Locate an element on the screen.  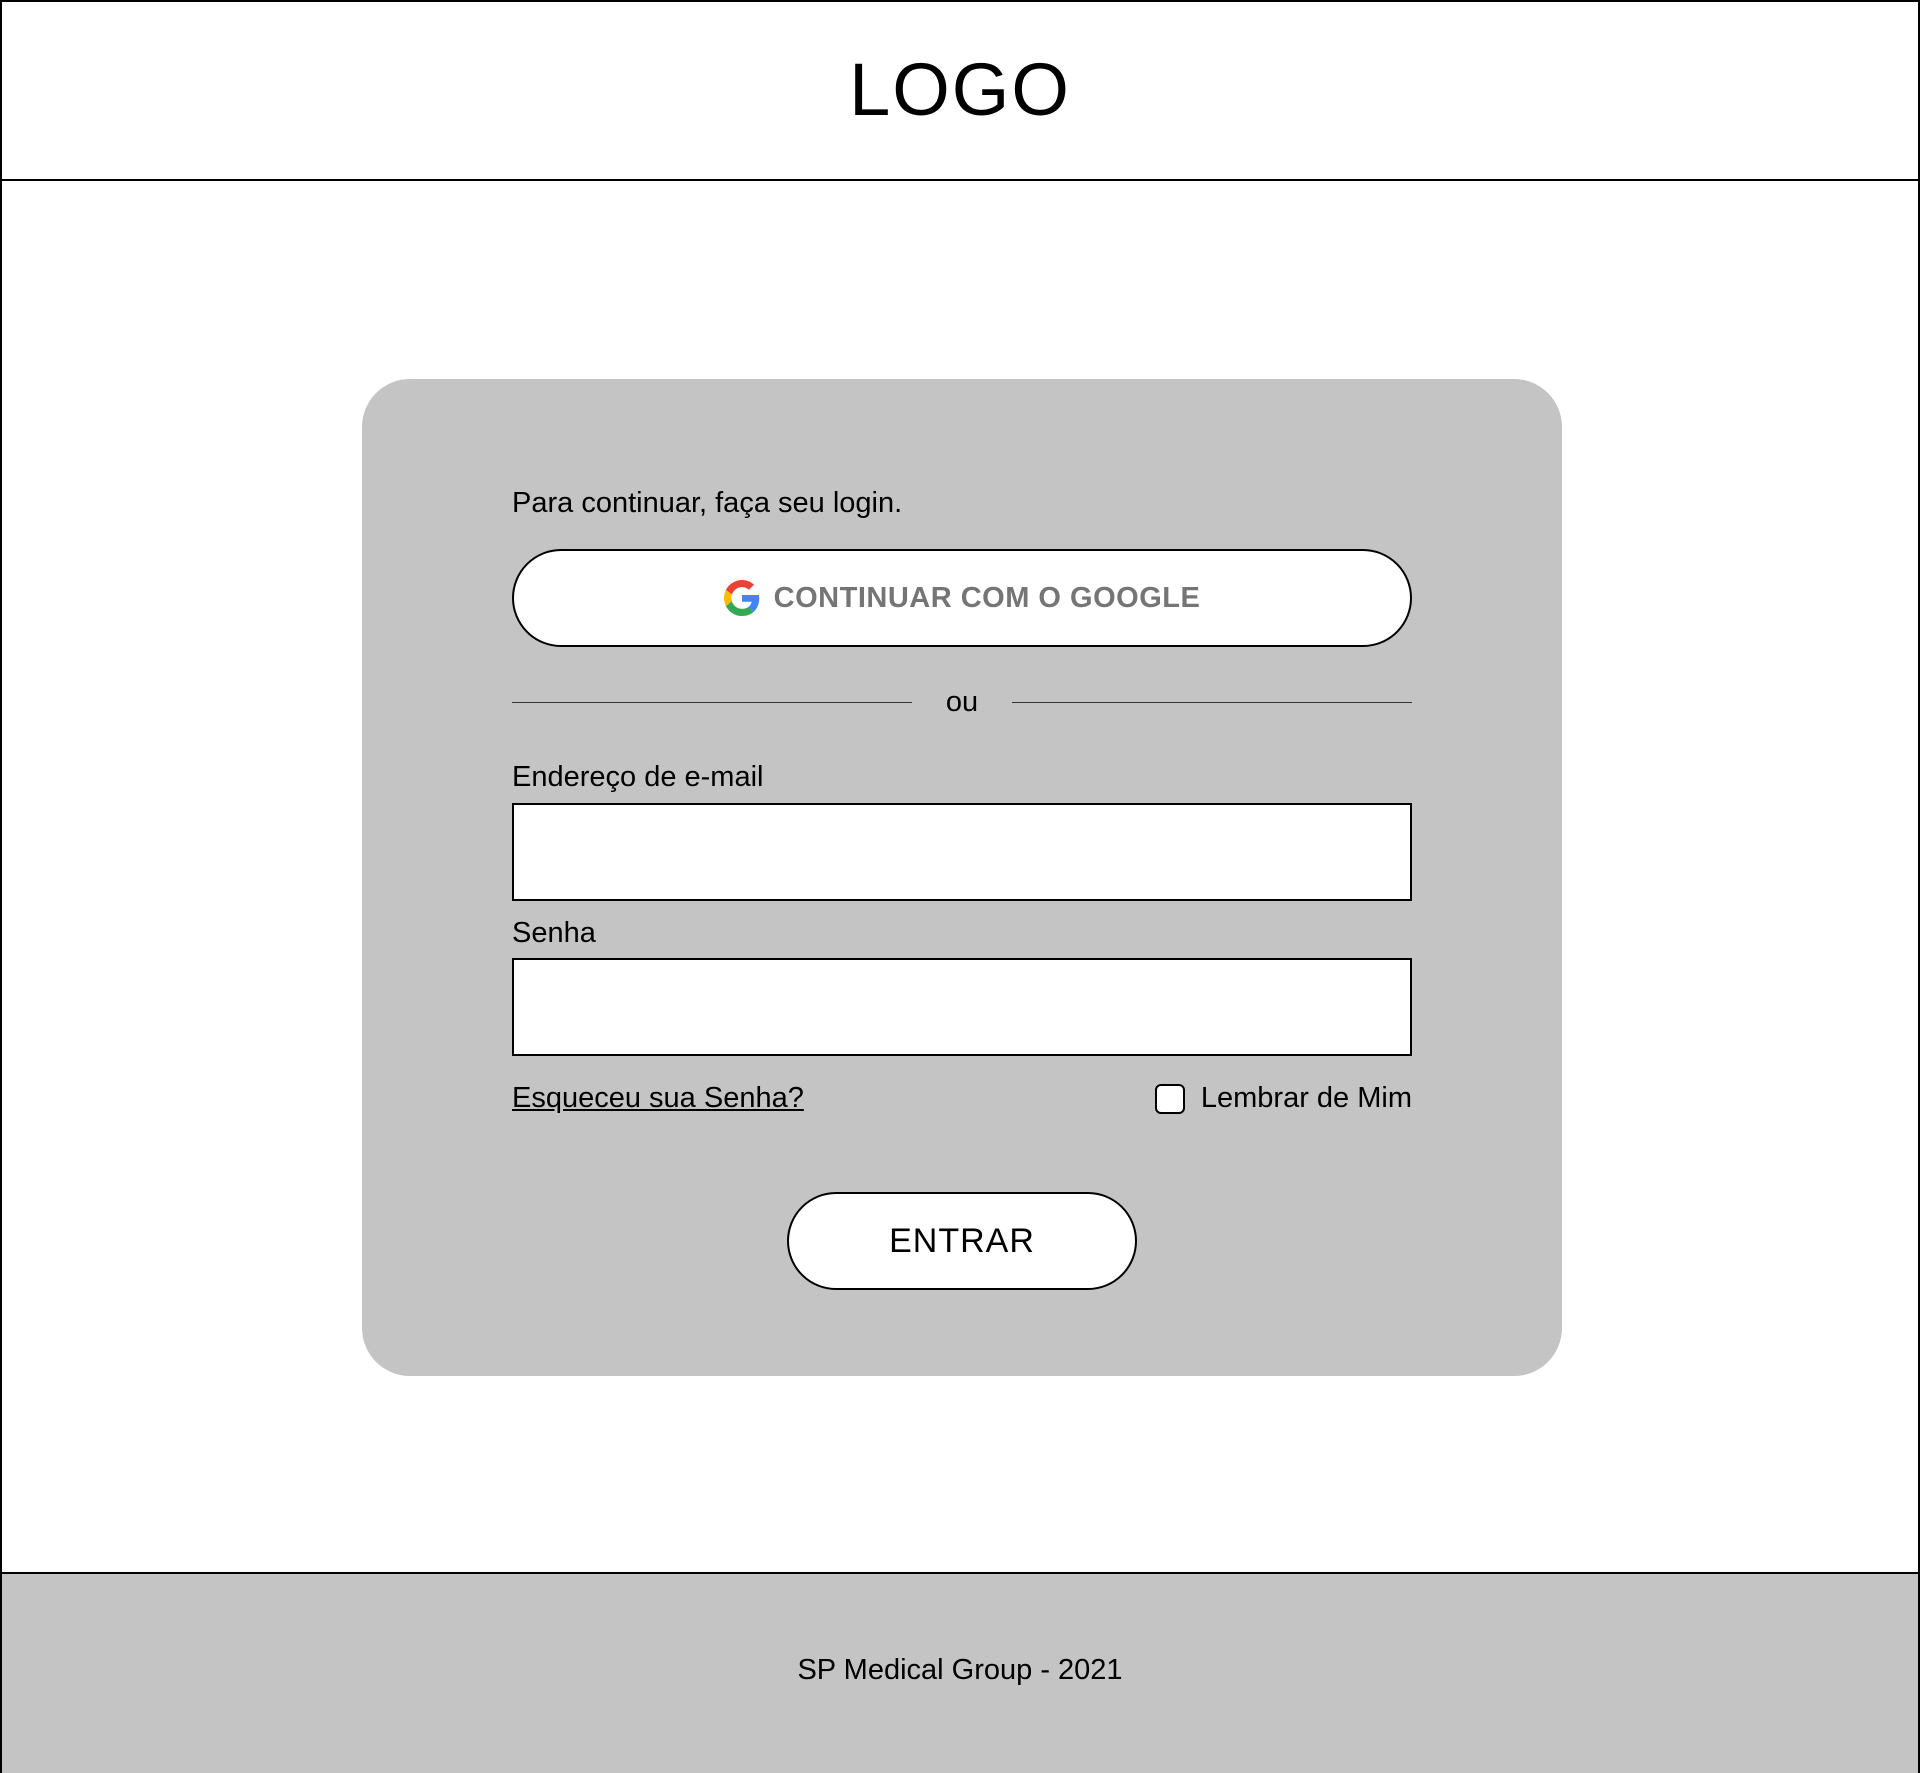
divider-line-right is located at coordinates (1212, 702).